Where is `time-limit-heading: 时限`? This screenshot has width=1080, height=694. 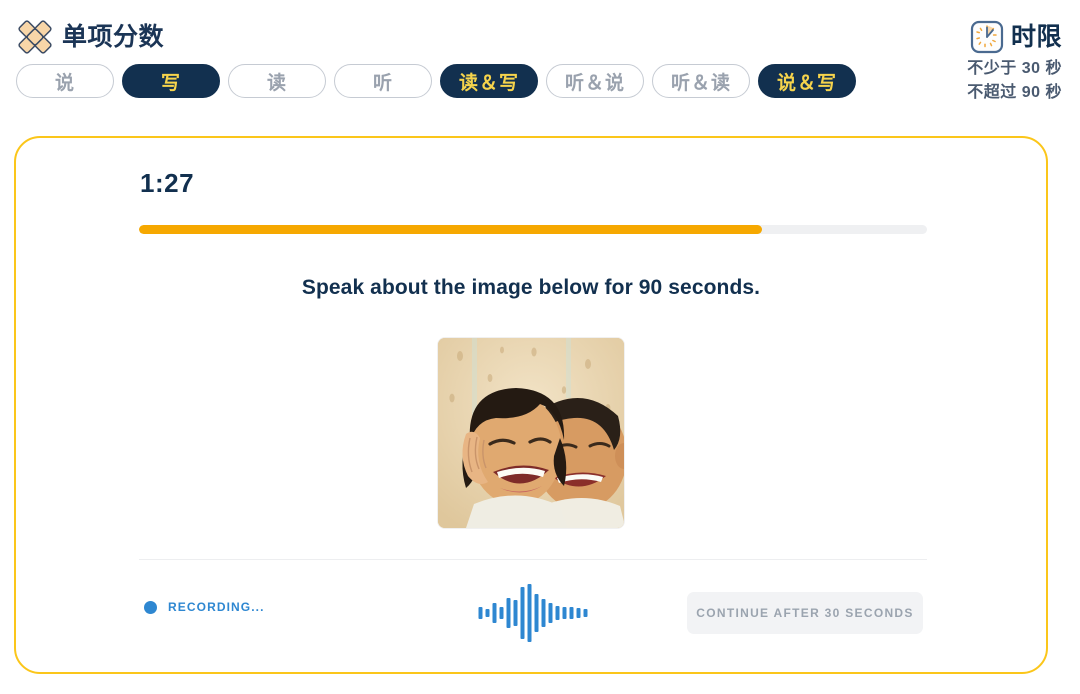 time-limit-heading: 时限 is located at coordinates (1014, 37).